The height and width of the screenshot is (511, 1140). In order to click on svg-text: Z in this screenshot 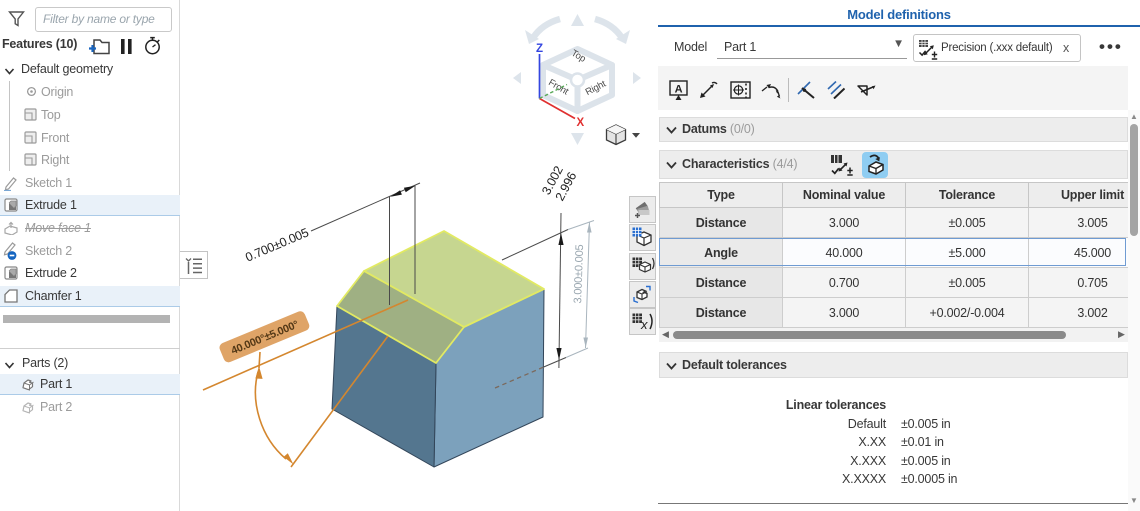, I will do `click(539, 49)`.